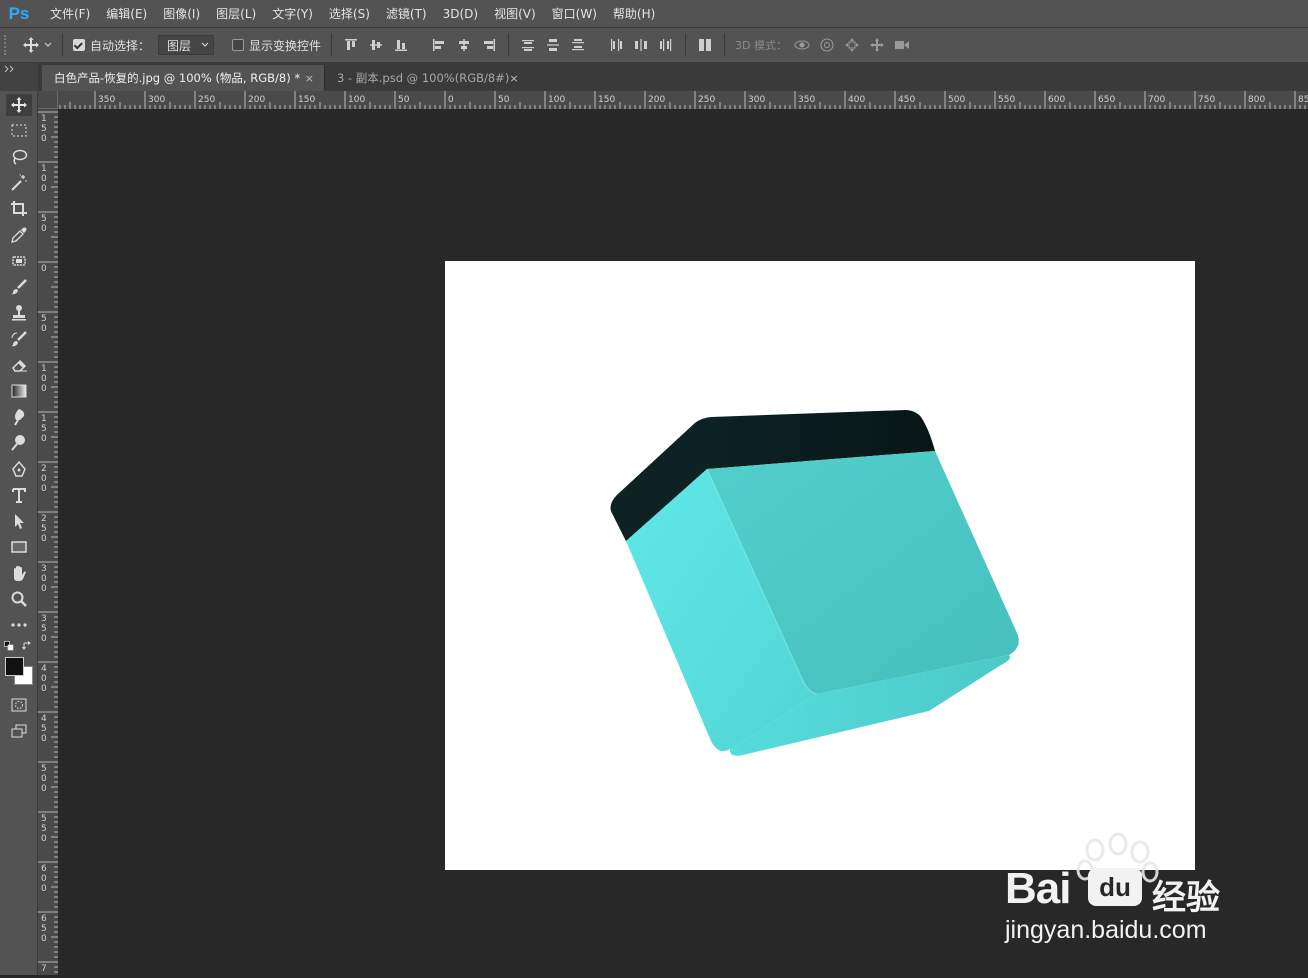  What do you see at coordinates (44, 619) in the screenshot?
I see `ruler-label: 3` at bounding box center [44, 619].